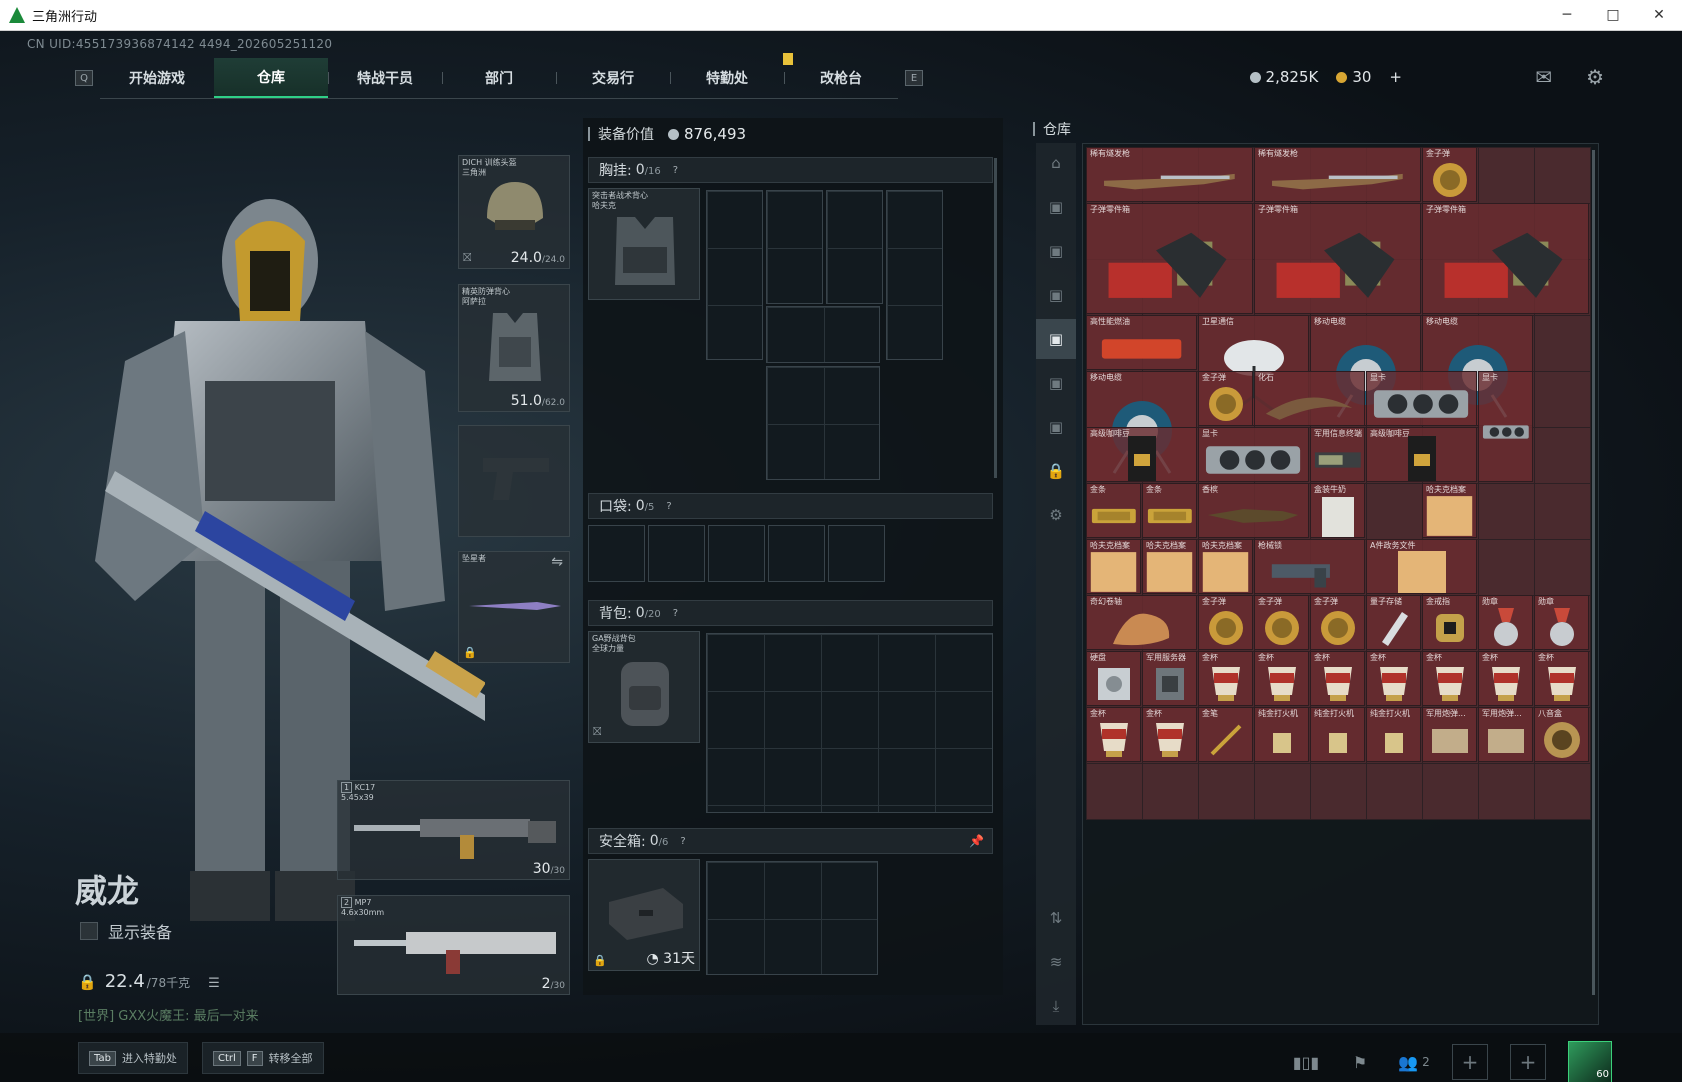 This screenshot has width=1682, height=1082. Describe the element at coordinates (1056, 427) in the screenshot. I see `warehouse-tab-6-icon: ▣` at that location.